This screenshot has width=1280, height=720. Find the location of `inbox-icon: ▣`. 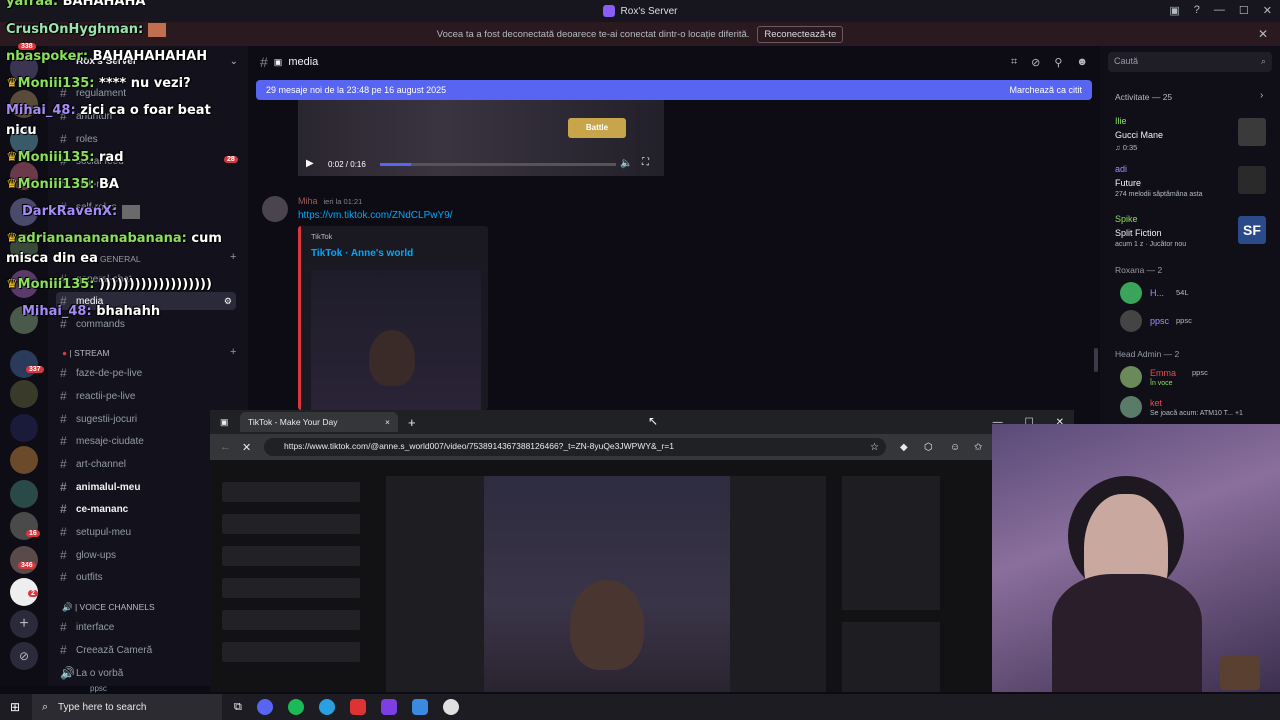

inbox-icon: ▣ is located at coordinates (1174, 10).